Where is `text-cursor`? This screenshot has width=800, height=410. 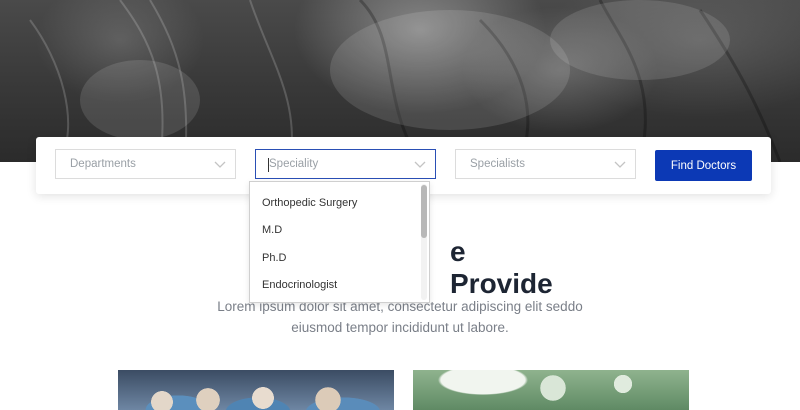
text-cursor is located at coordinates (268, 165).